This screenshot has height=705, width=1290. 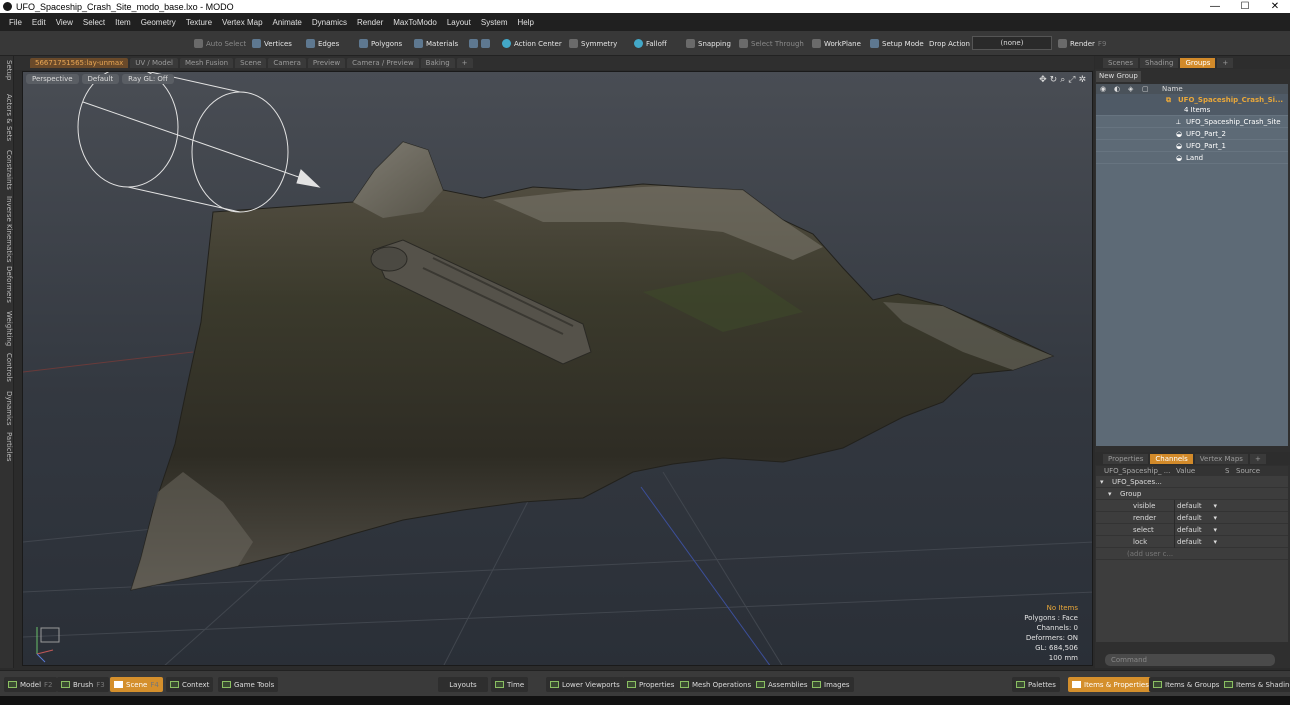 I want to click on group-root-row: ⧉ UFO_Spaceship_Crash_Si... 4 Items, so click(x=1192, y=105).